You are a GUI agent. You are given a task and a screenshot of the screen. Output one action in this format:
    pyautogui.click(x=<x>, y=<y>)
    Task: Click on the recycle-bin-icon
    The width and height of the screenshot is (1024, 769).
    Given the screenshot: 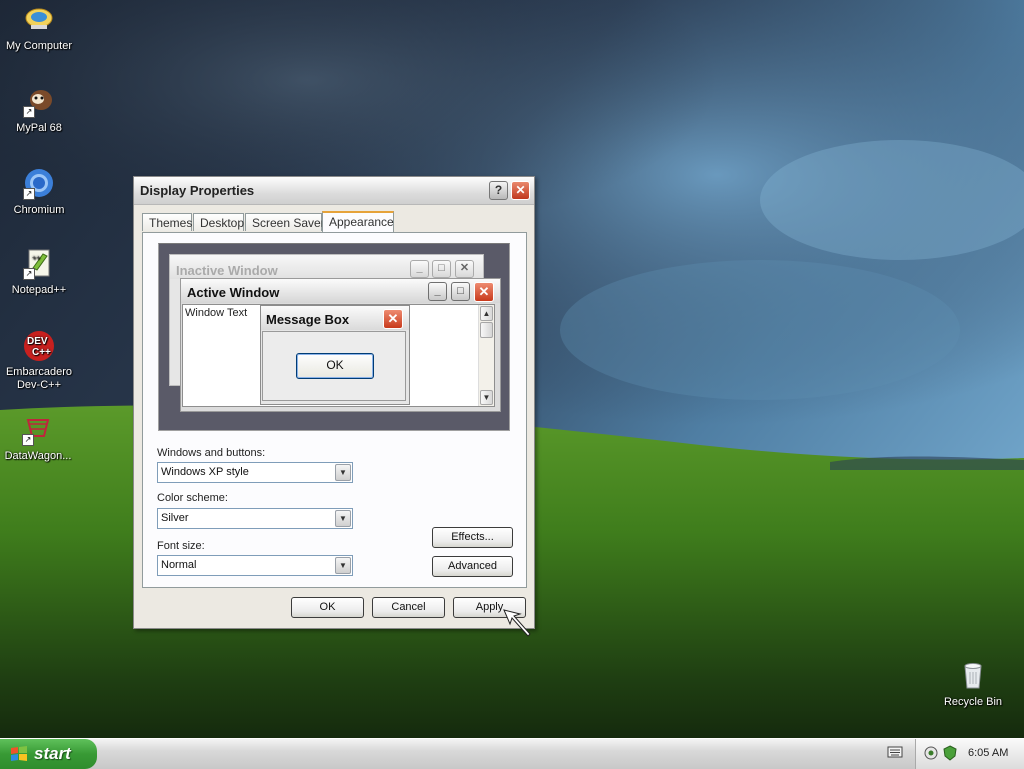 What is the action you would take?
    pyautogui.click(x=973, y=676)
    